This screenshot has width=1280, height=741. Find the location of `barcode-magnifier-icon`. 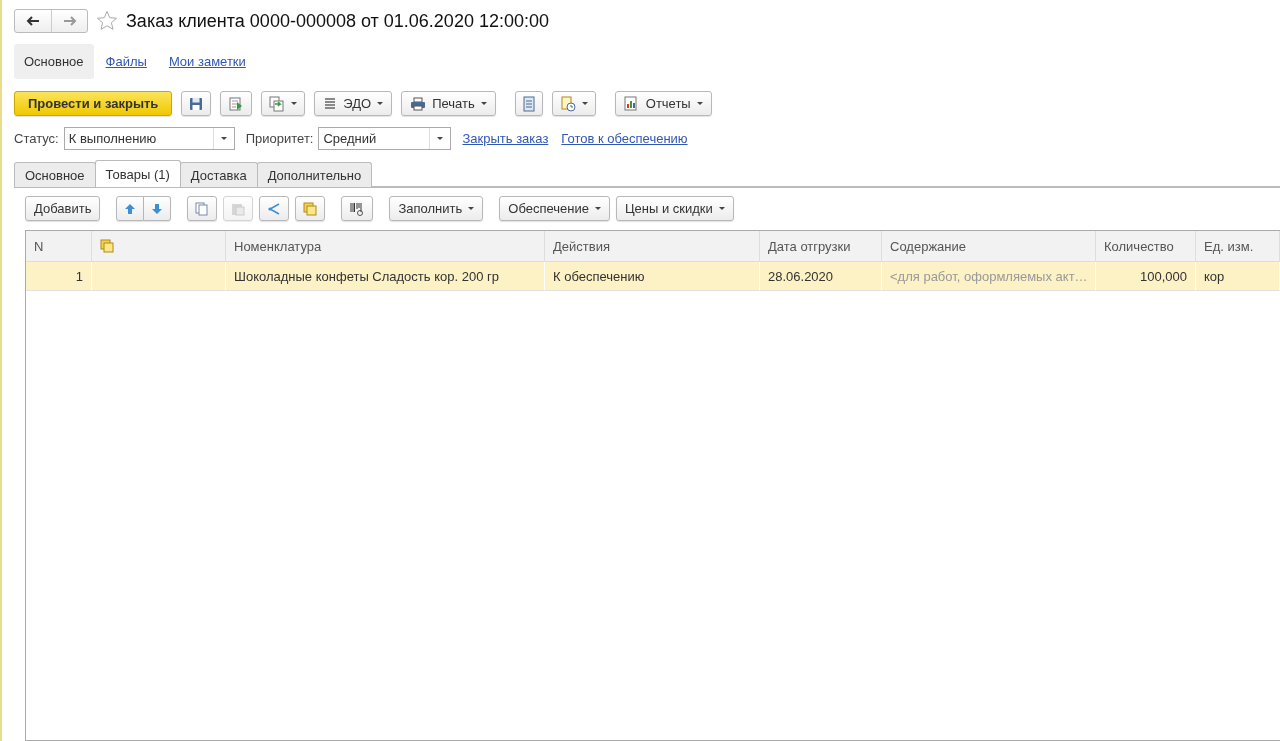

barcode-magnifier-icon is located at coordinates (357, 208).